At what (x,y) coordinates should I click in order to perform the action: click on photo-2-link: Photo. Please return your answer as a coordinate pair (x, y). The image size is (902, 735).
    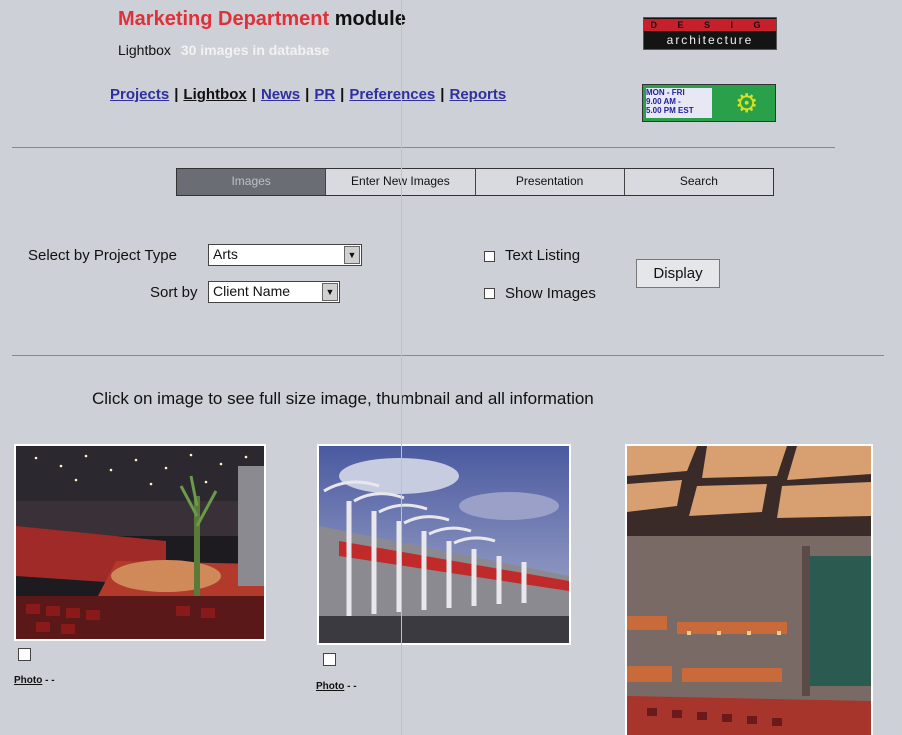
    Looking at the image, I should click on (330, 686).